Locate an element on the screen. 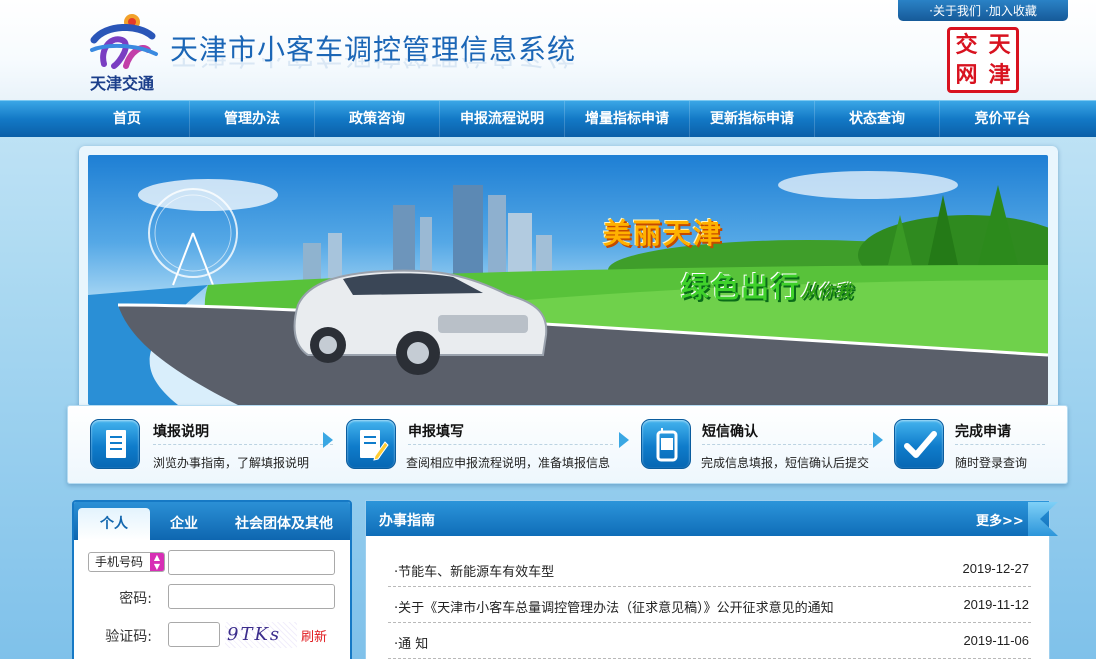  captcha-input is located at coordinates (194, 634).